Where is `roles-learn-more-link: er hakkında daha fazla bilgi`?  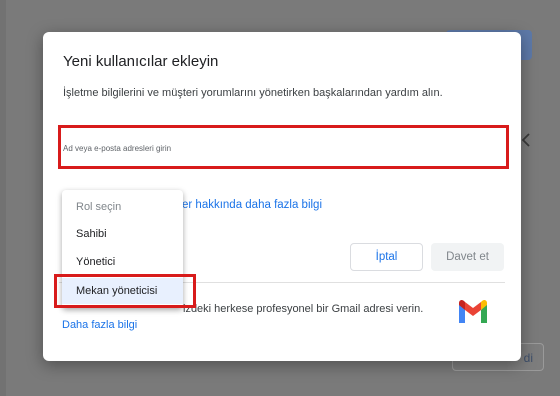 roles-learn-more-link: er hakkında daha fazla bilgi is located at coordinates (252, 205).